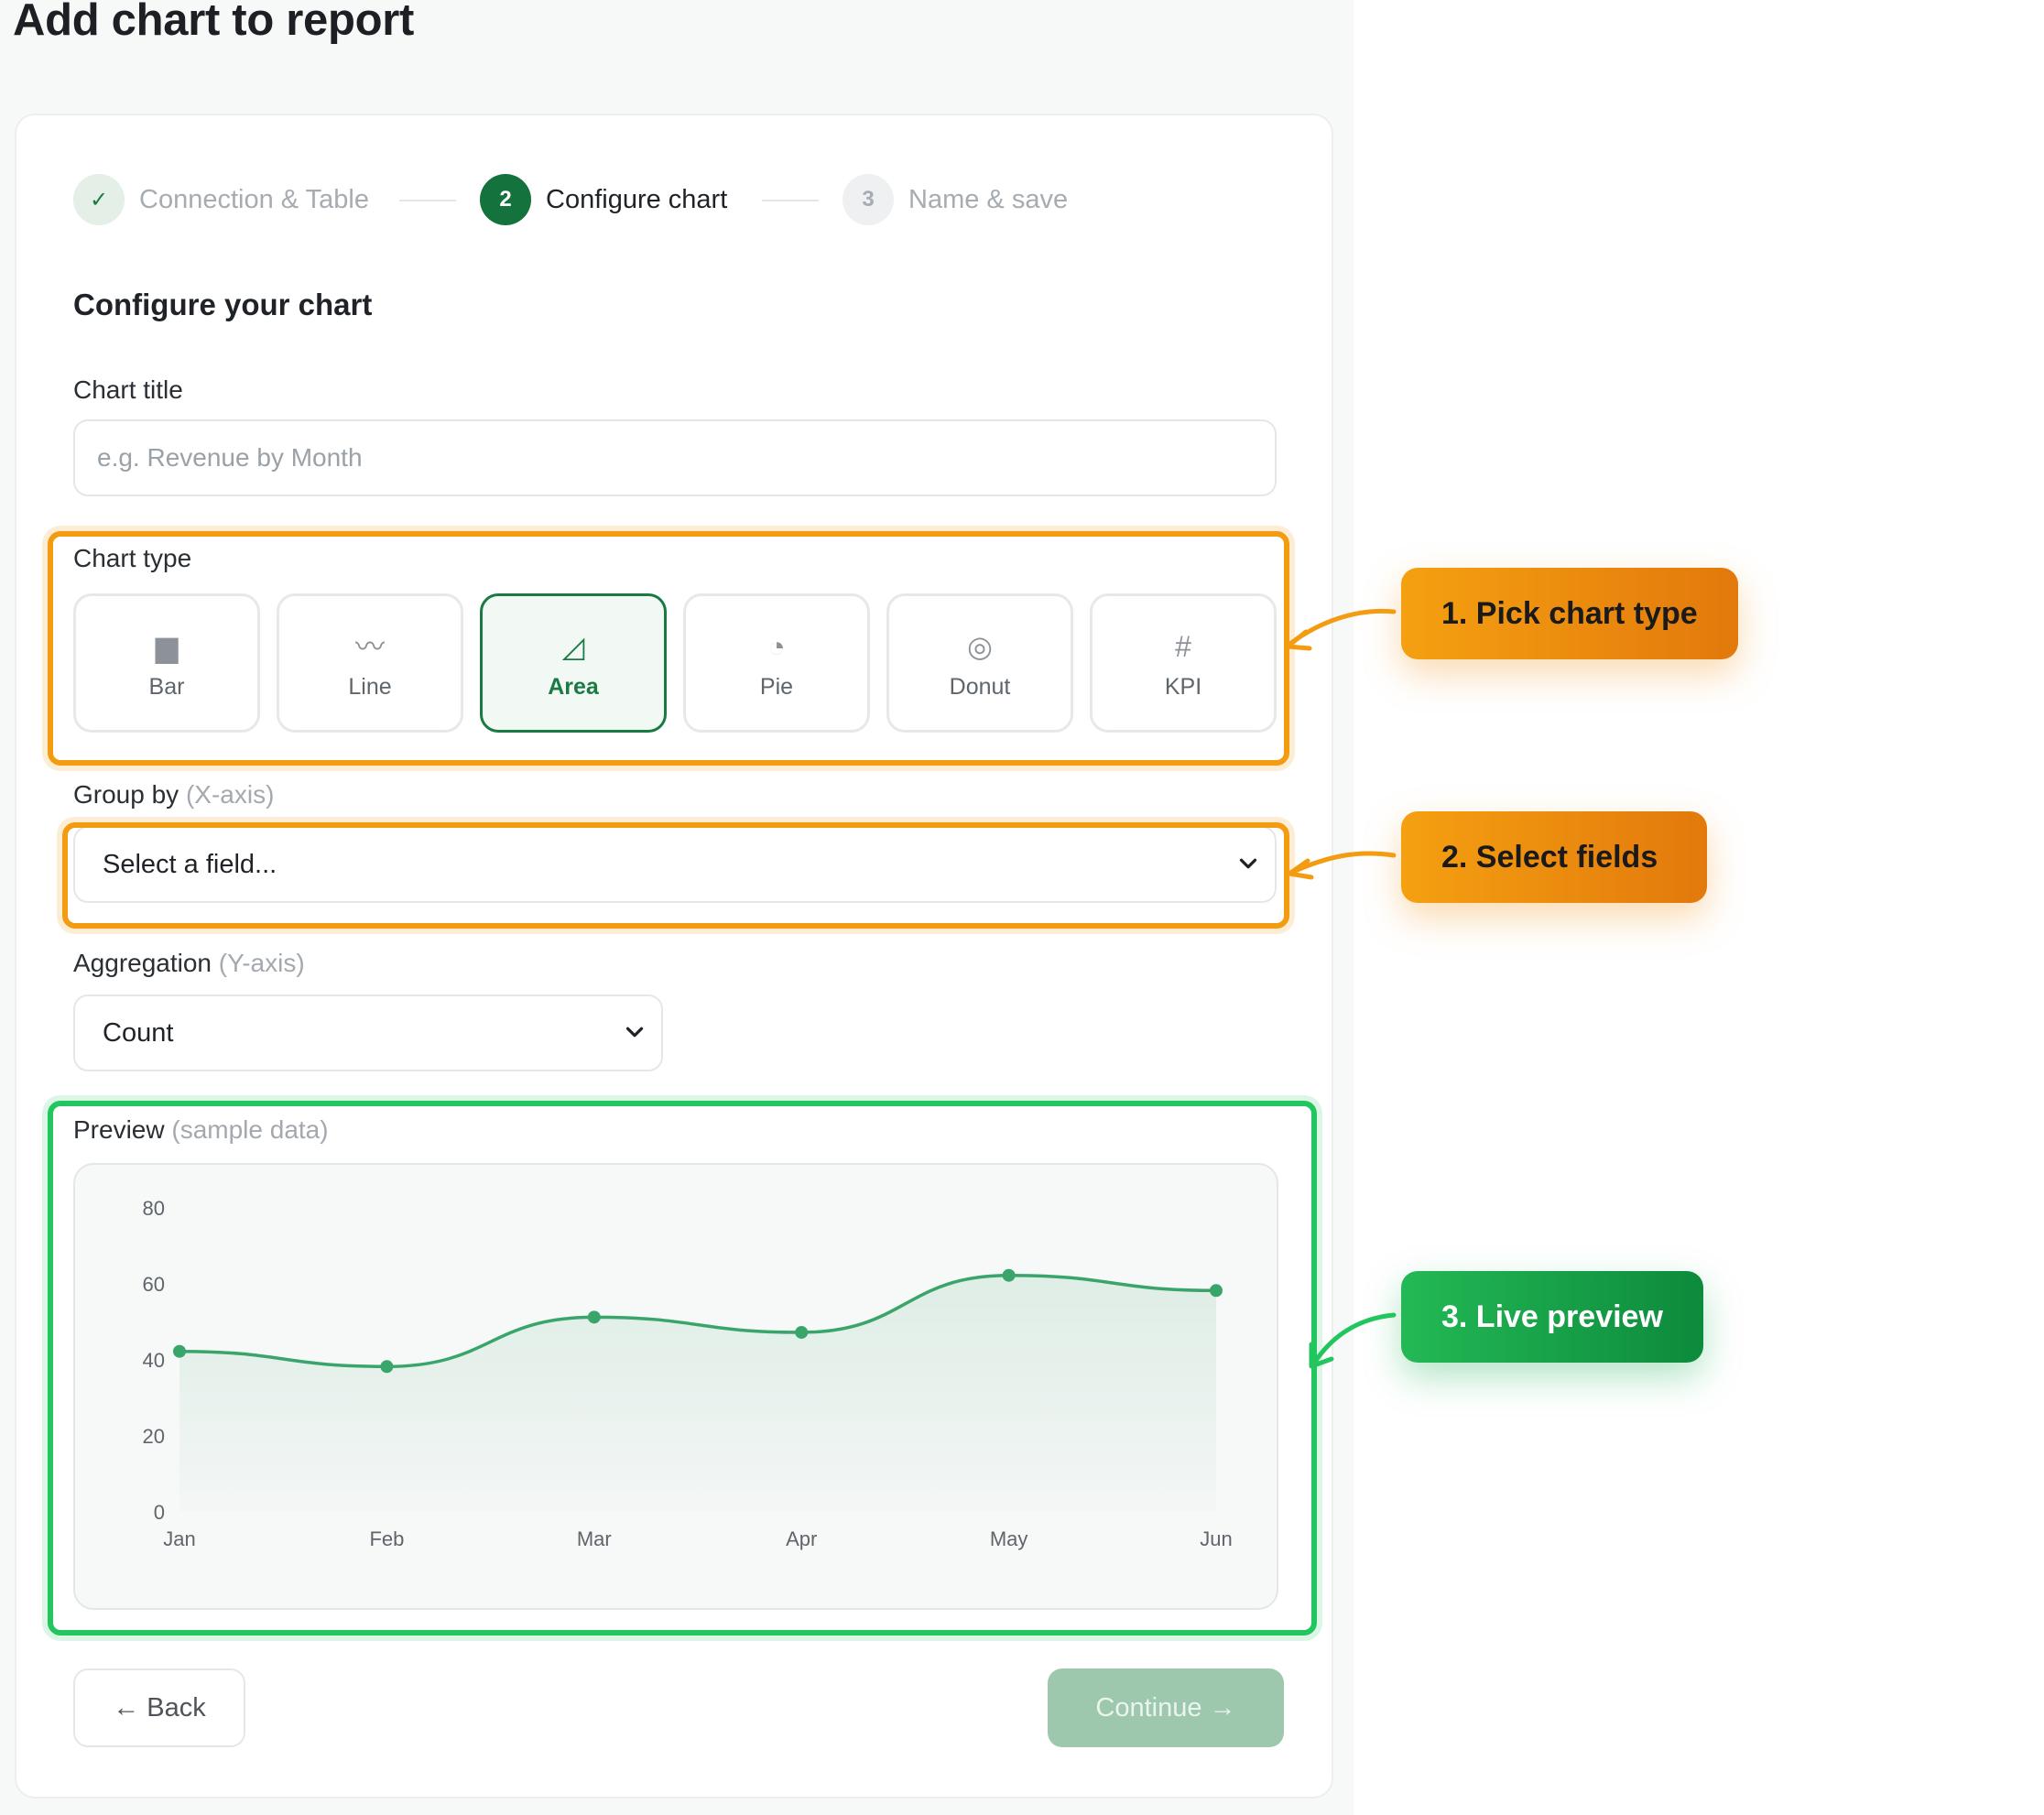 This screenshot has height=1815, width=2044. I want to click on aggregation-label: Aggregation (Y-axis), so click(189, 964).